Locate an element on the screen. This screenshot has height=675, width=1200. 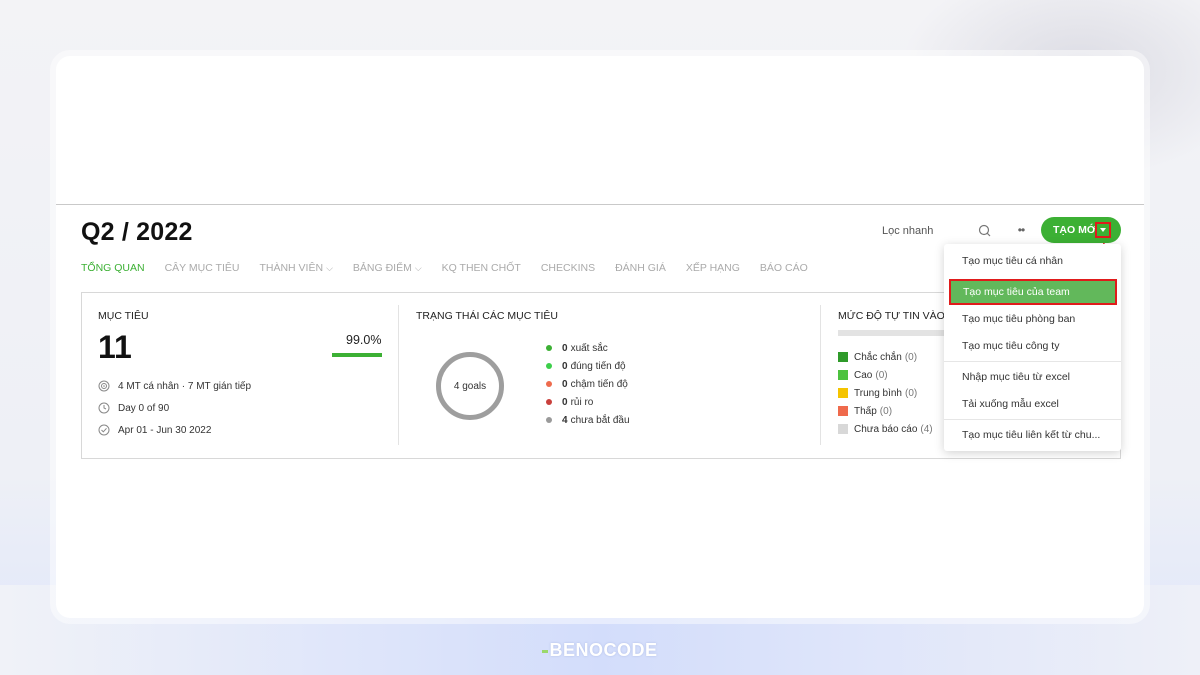
create-new-button: TẠO MỚI is located at coordinates (1081, 230).